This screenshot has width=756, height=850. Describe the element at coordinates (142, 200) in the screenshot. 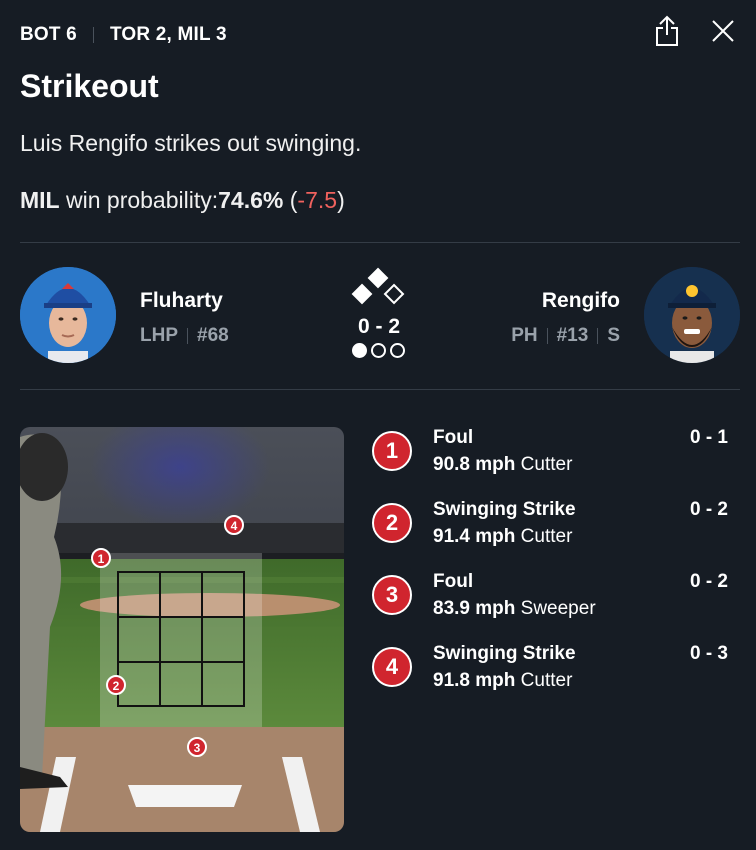

I see `win-prob-label: win probability:` at that location.